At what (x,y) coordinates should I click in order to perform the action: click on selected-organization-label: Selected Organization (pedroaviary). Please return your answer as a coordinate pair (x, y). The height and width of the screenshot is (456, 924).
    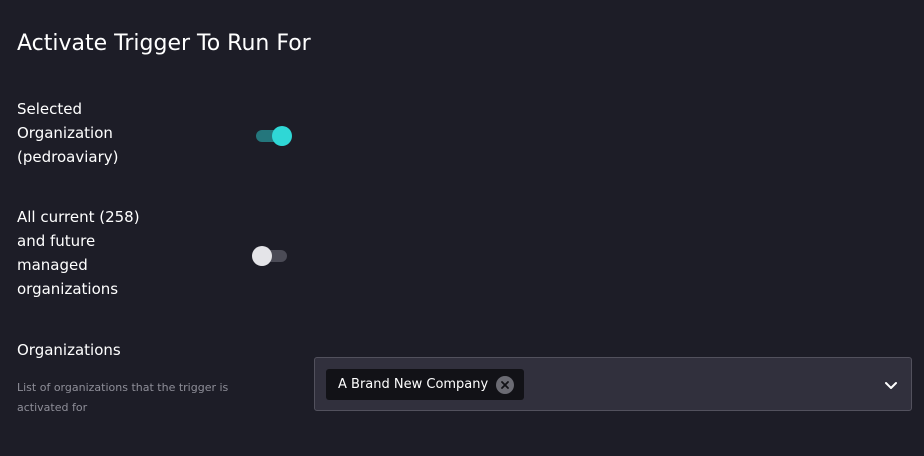
    Looking at the image, I should click on (87, 133).